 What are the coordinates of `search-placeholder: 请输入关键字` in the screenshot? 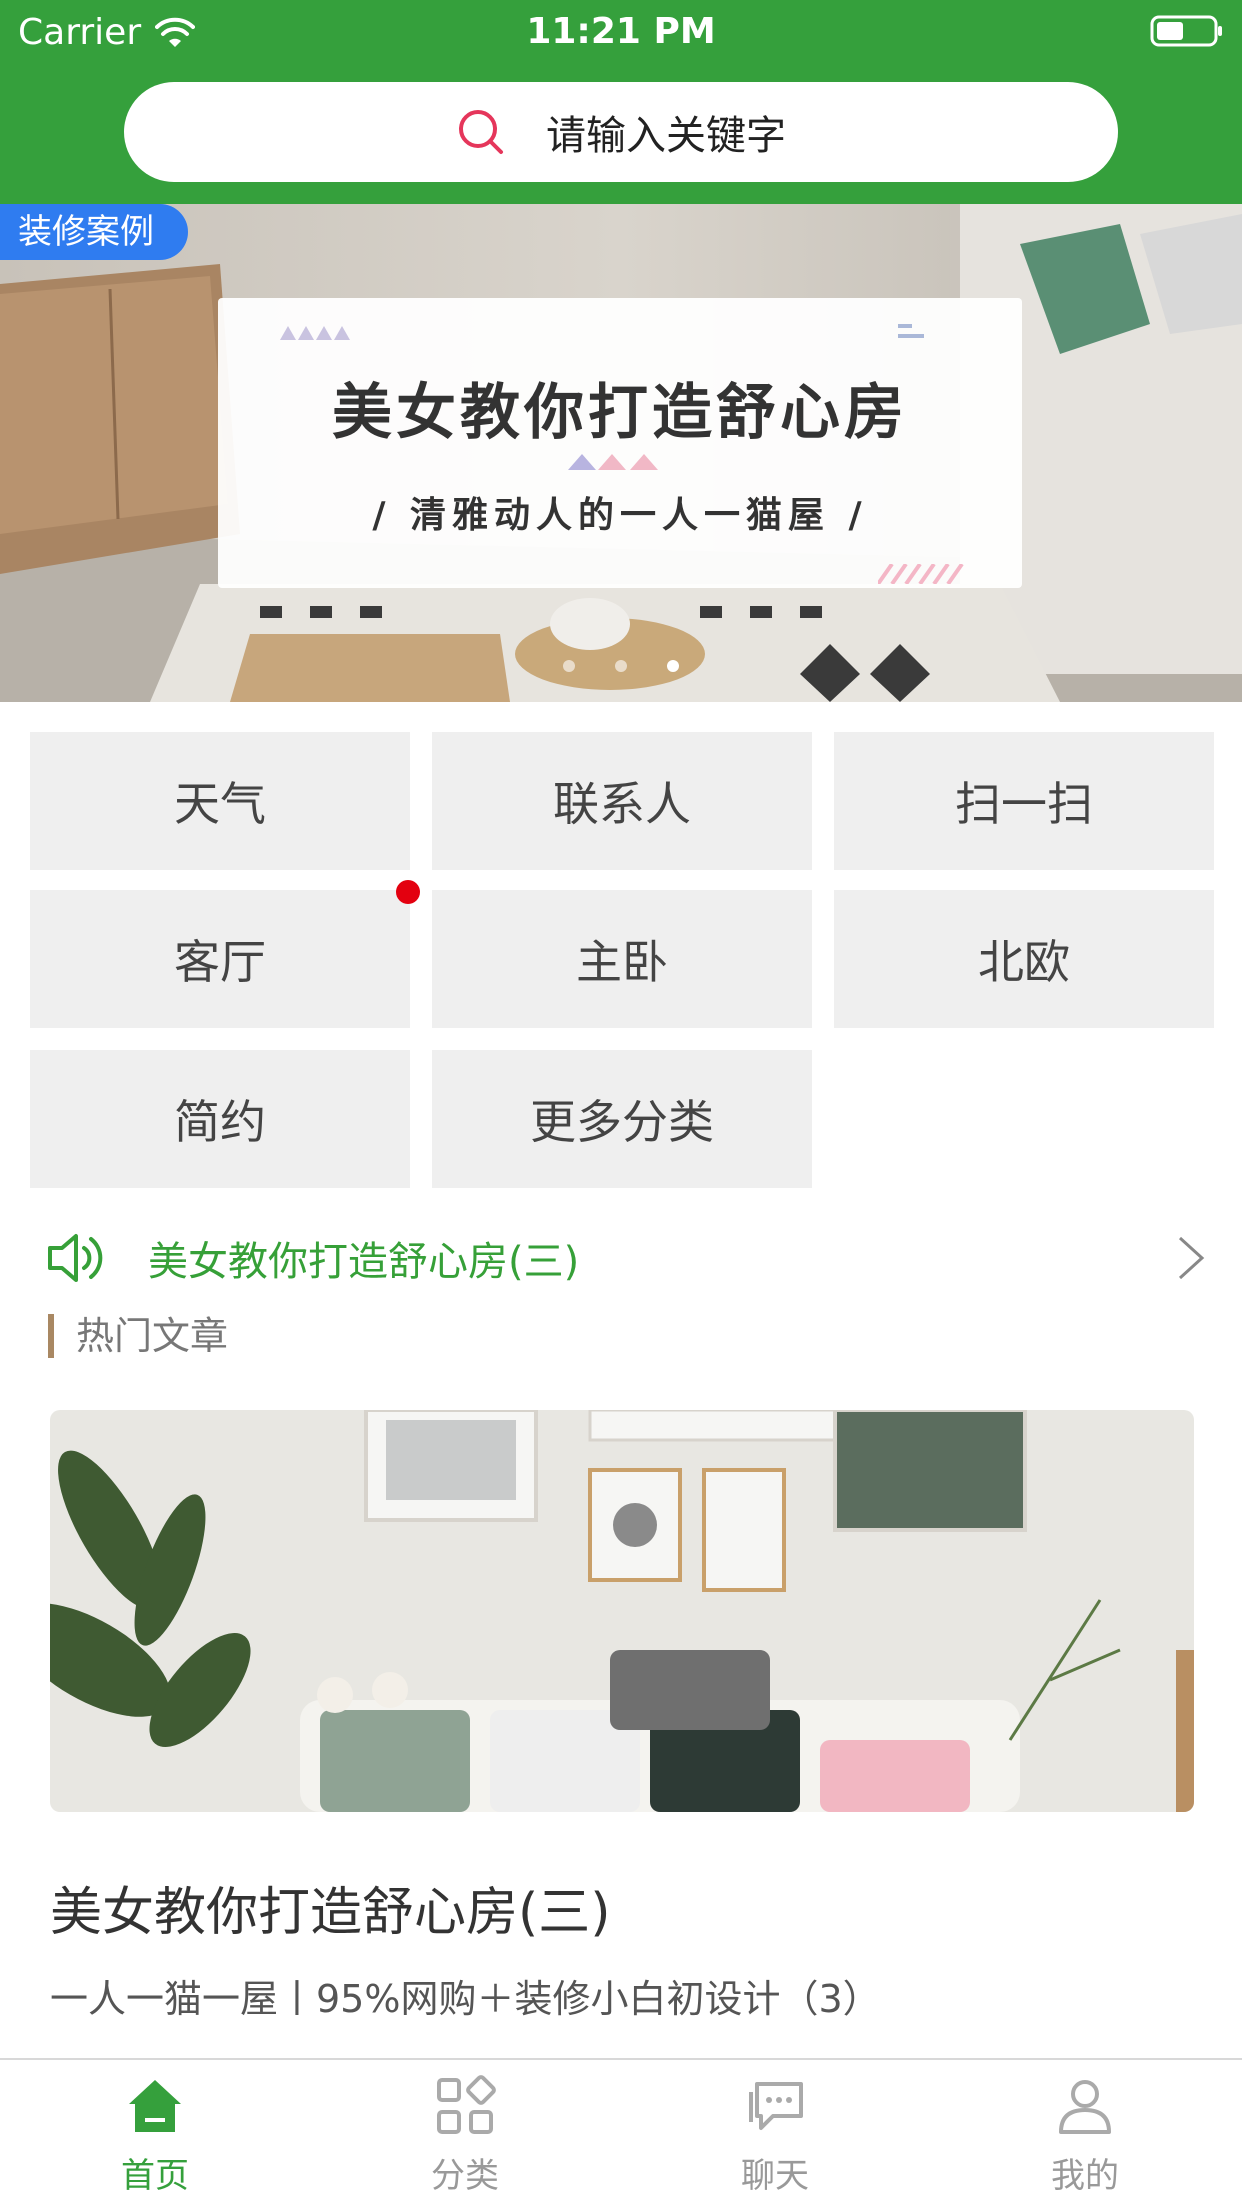 It's located at (666, 136).